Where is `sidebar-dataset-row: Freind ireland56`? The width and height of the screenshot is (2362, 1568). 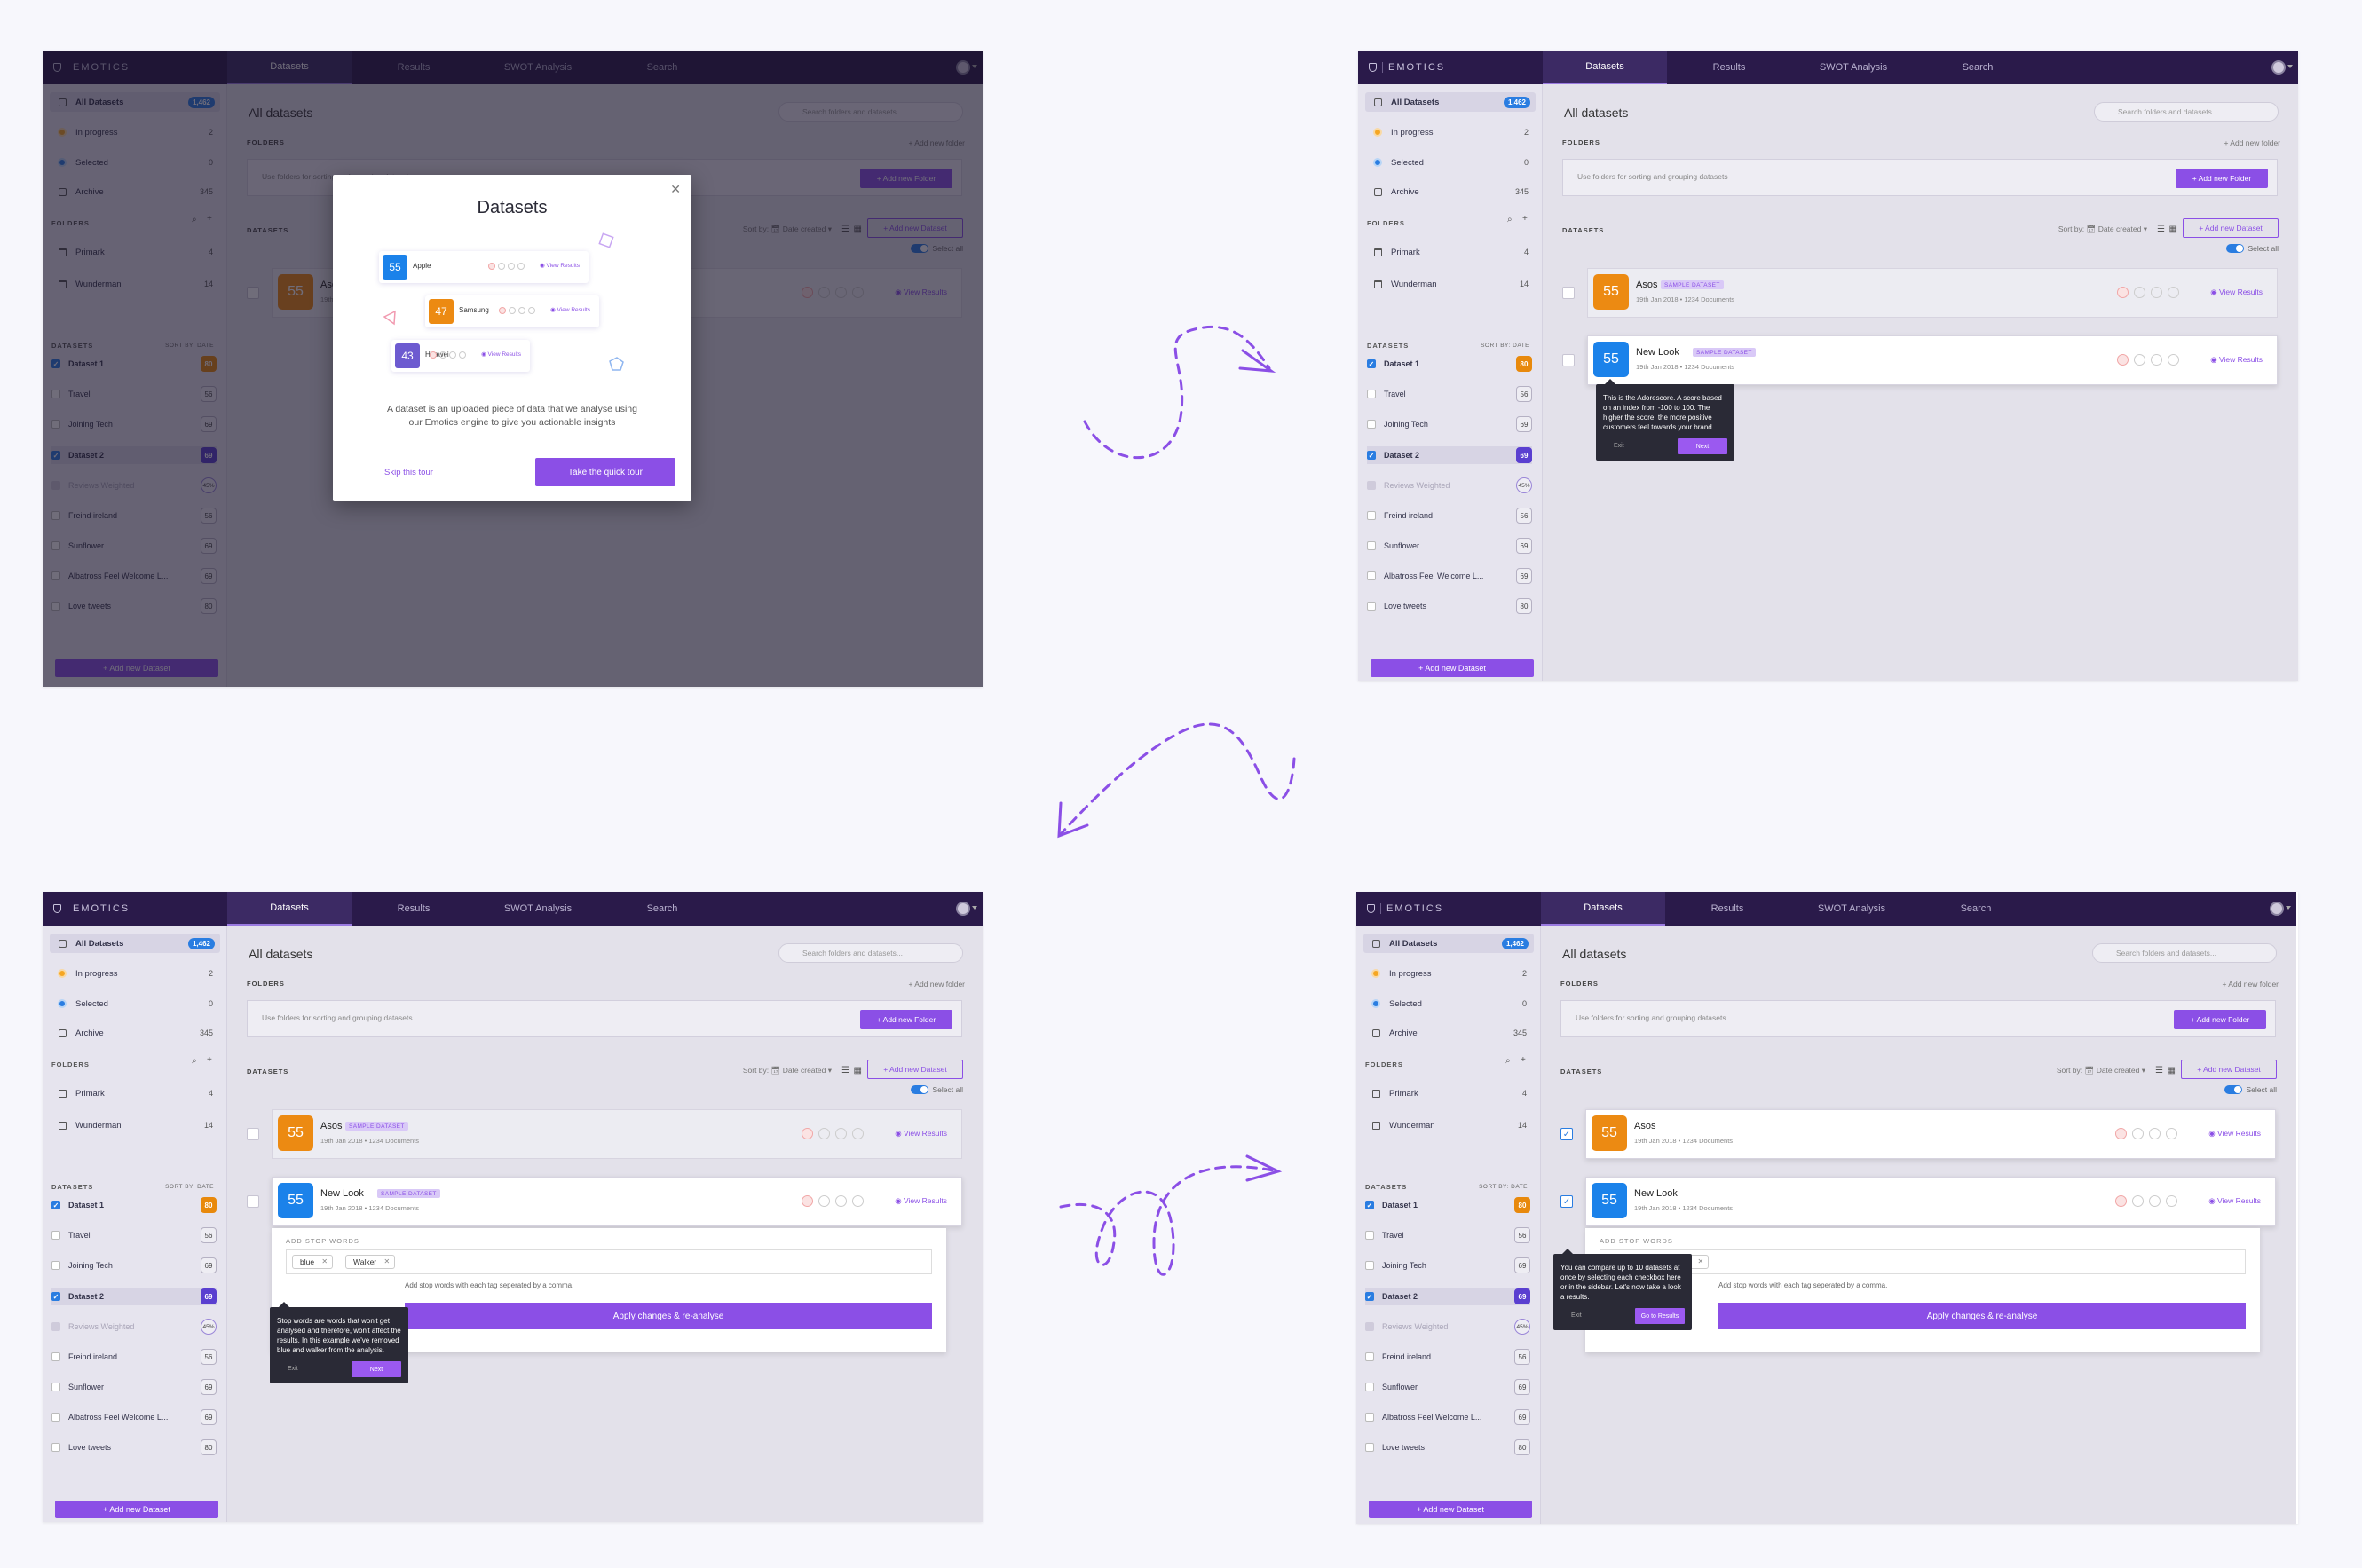
sidebar-dataset-row: Freind ireland56 is located at coordinates (1447, 1357).